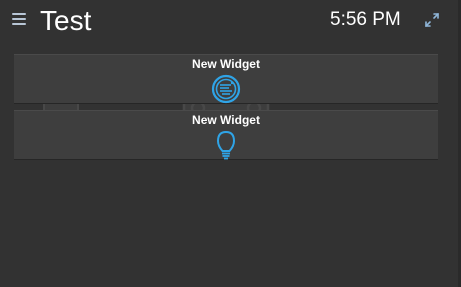  I want to click on page-title: Test, so click(66, 20).